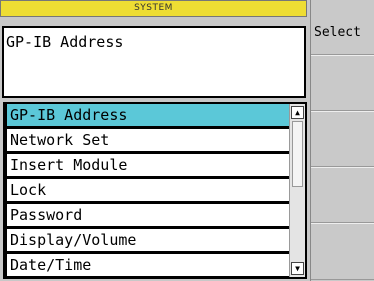 The height and width of the screenshot is (281, 374). I want to click on scrollbar-thumb, so click(297, 154).